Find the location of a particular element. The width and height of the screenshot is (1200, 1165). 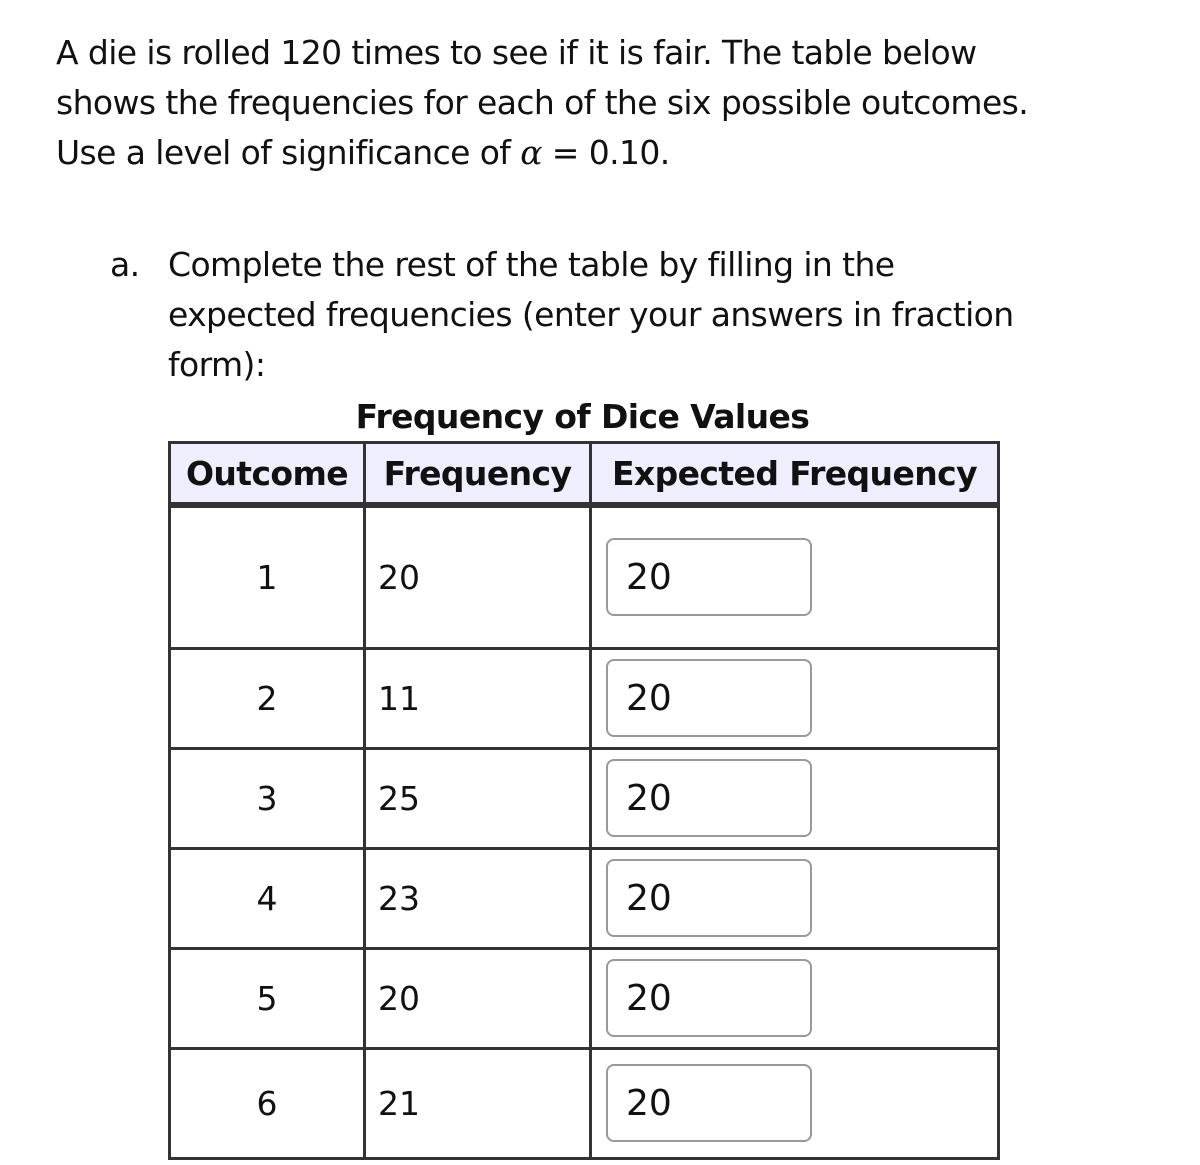

table-header-row: Outcome Frequency Expected Frequency is located at coordinates (584, 474).